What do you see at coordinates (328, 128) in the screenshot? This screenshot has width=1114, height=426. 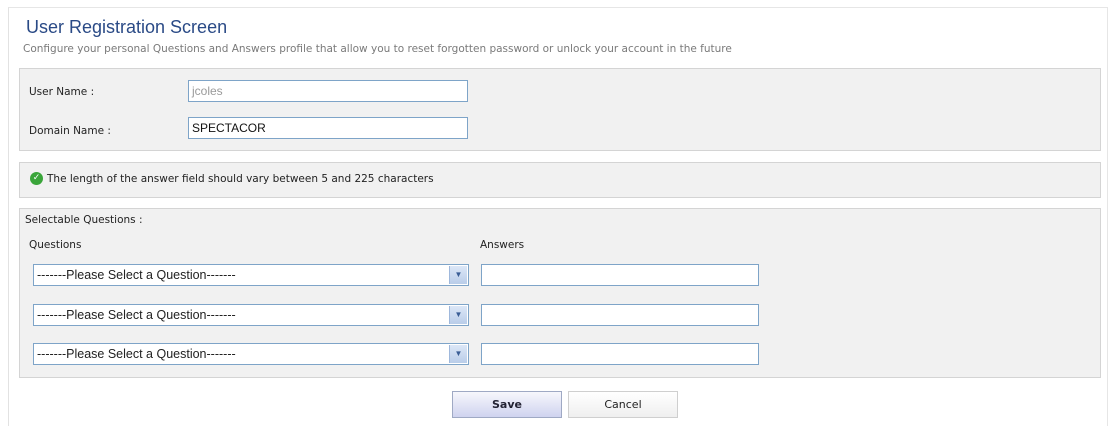 I see `domain-name-field: SPECTACOR` at bounding box center [328, 128].